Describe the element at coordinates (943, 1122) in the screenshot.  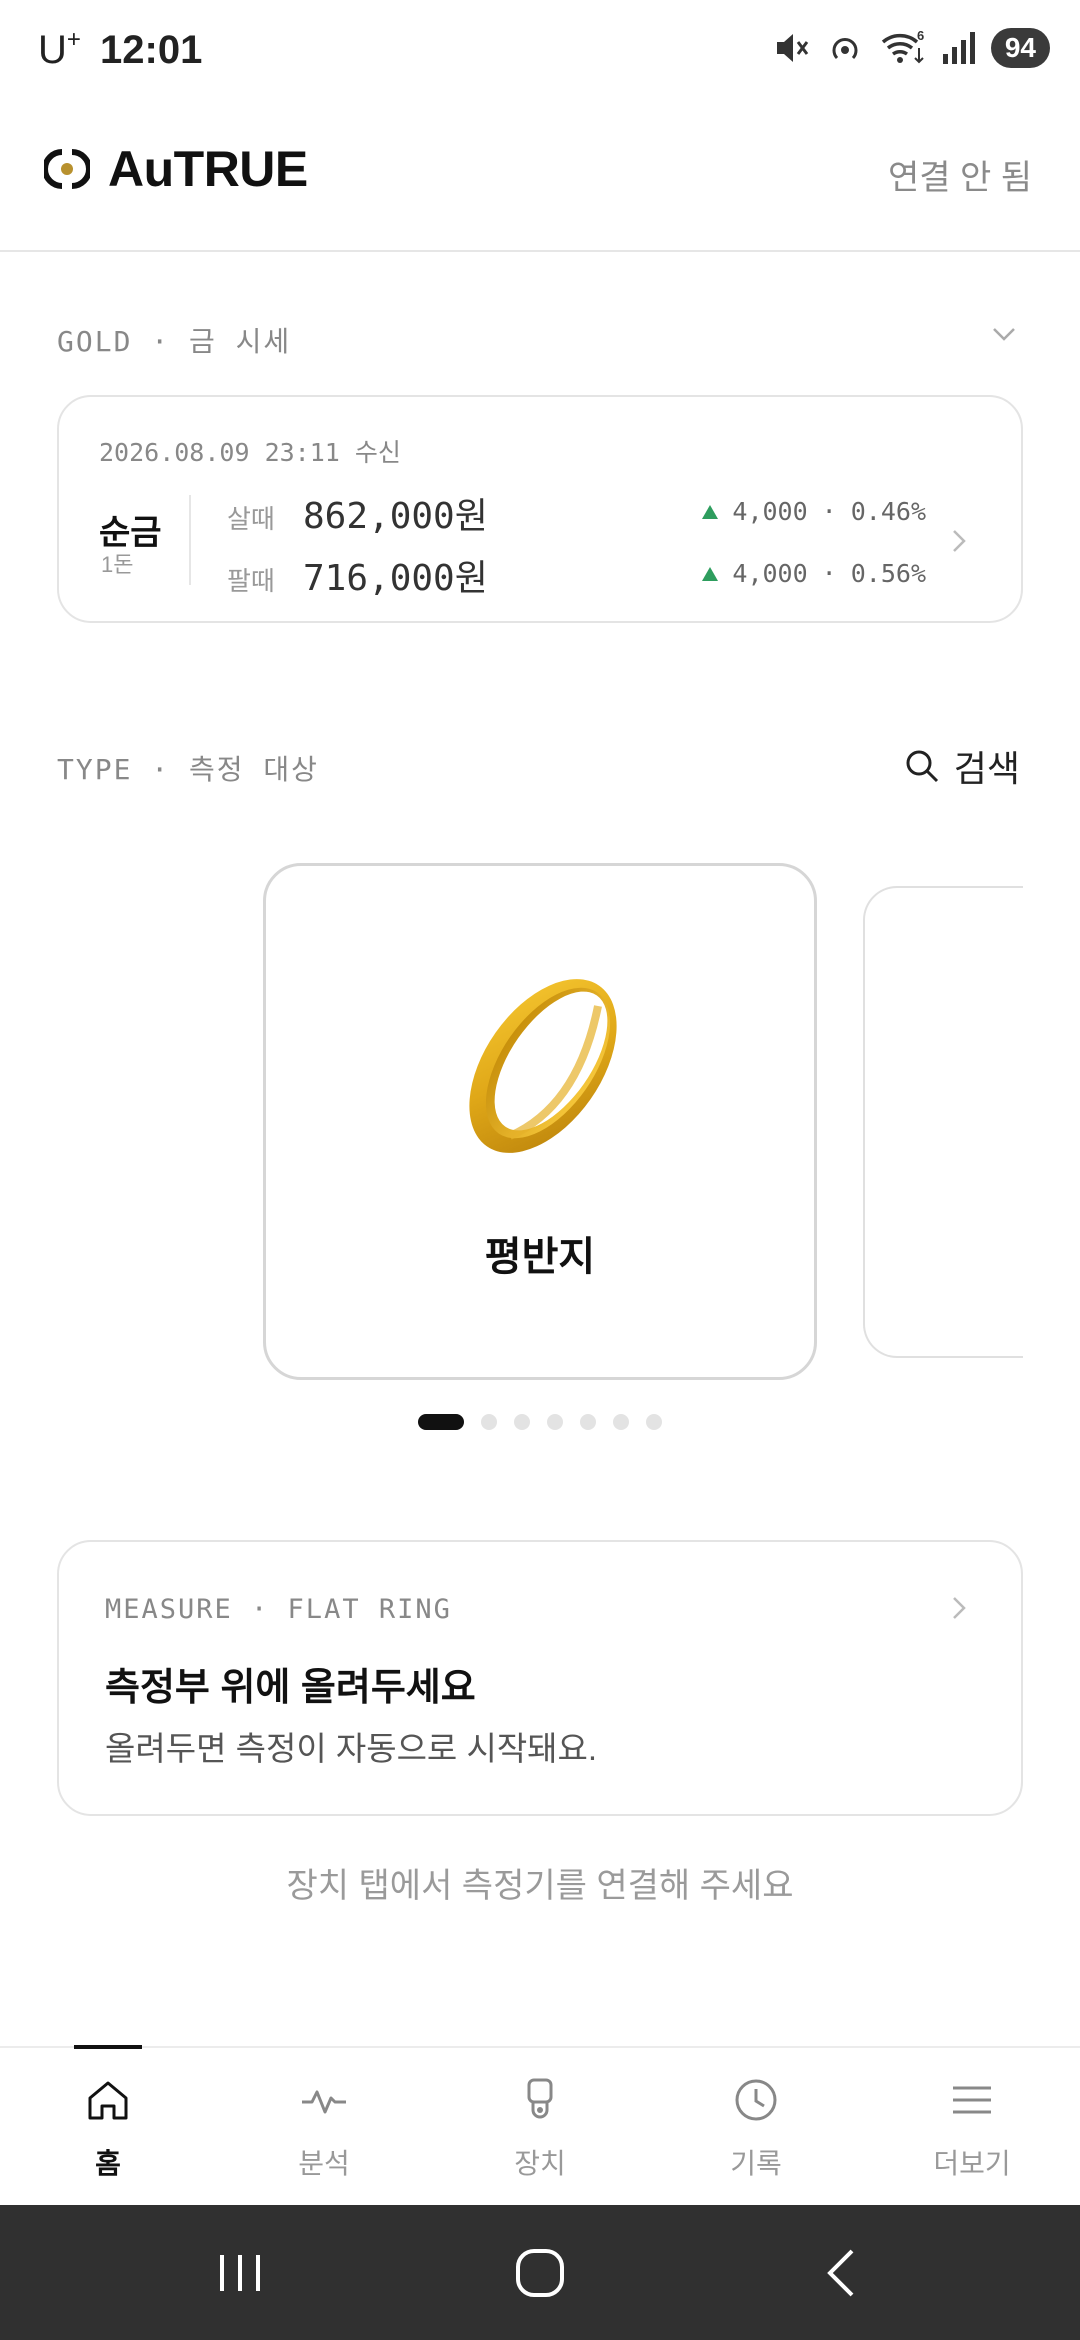
I see `type-card-next` at that location.